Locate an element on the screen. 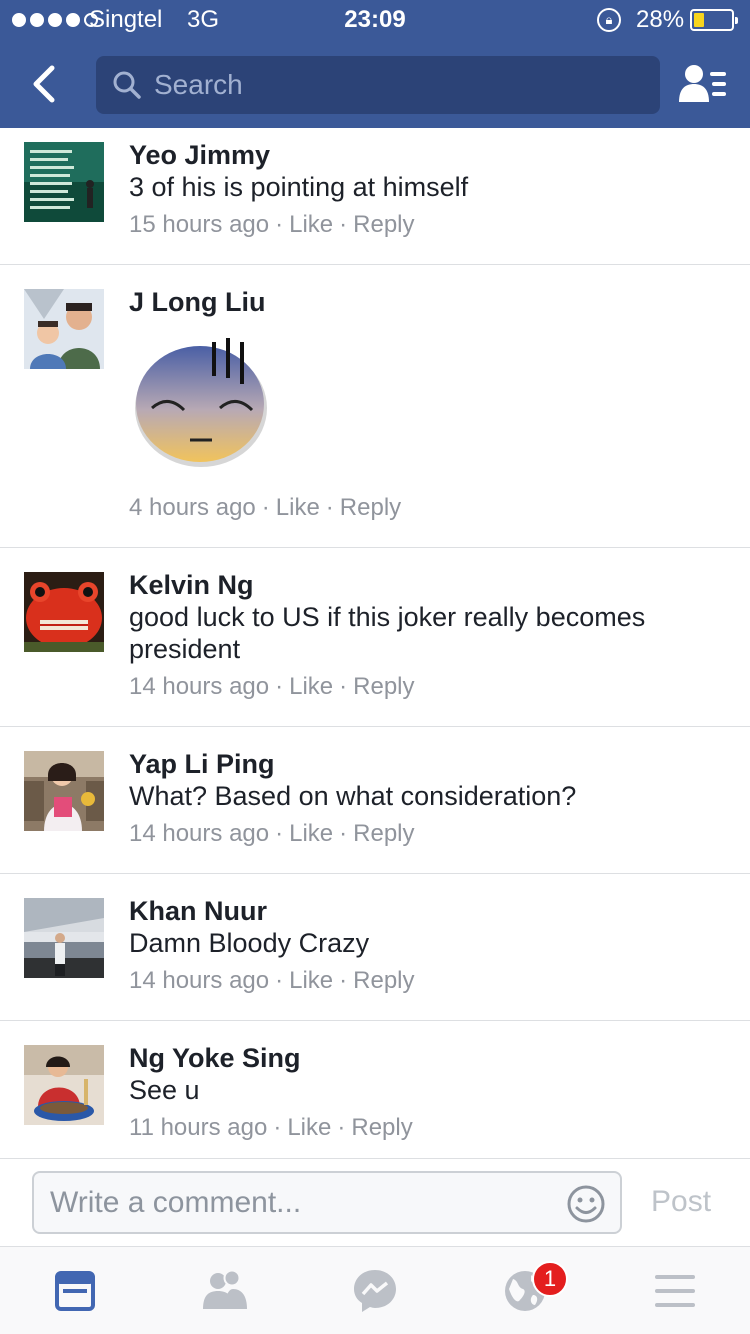  top-navigation-bar: Singtel 3G 23:09 🔒︎ 28% is located at coordinates (375, 64).